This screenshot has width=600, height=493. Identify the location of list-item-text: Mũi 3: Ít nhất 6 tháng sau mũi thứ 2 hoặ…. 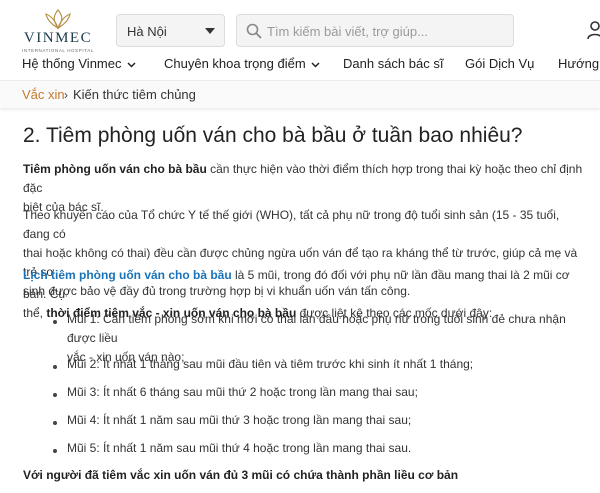
(242, 392).